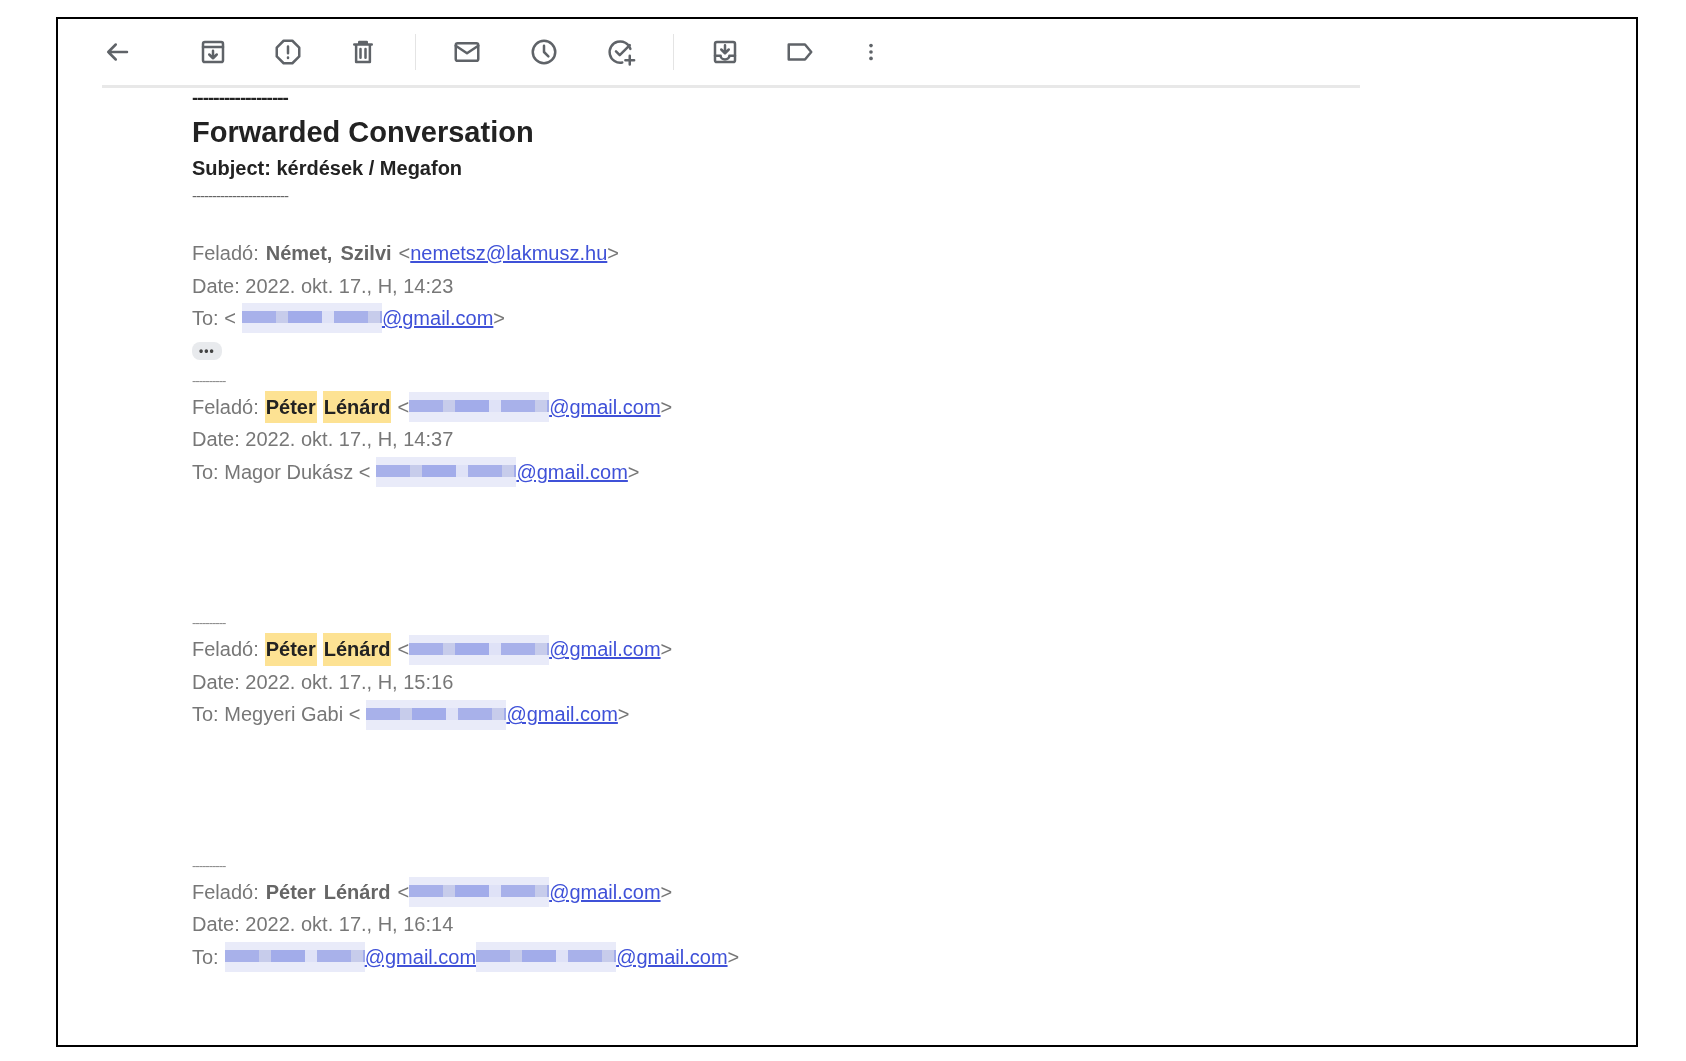  I want to click on sender-name: Német,, so click(299, 253).